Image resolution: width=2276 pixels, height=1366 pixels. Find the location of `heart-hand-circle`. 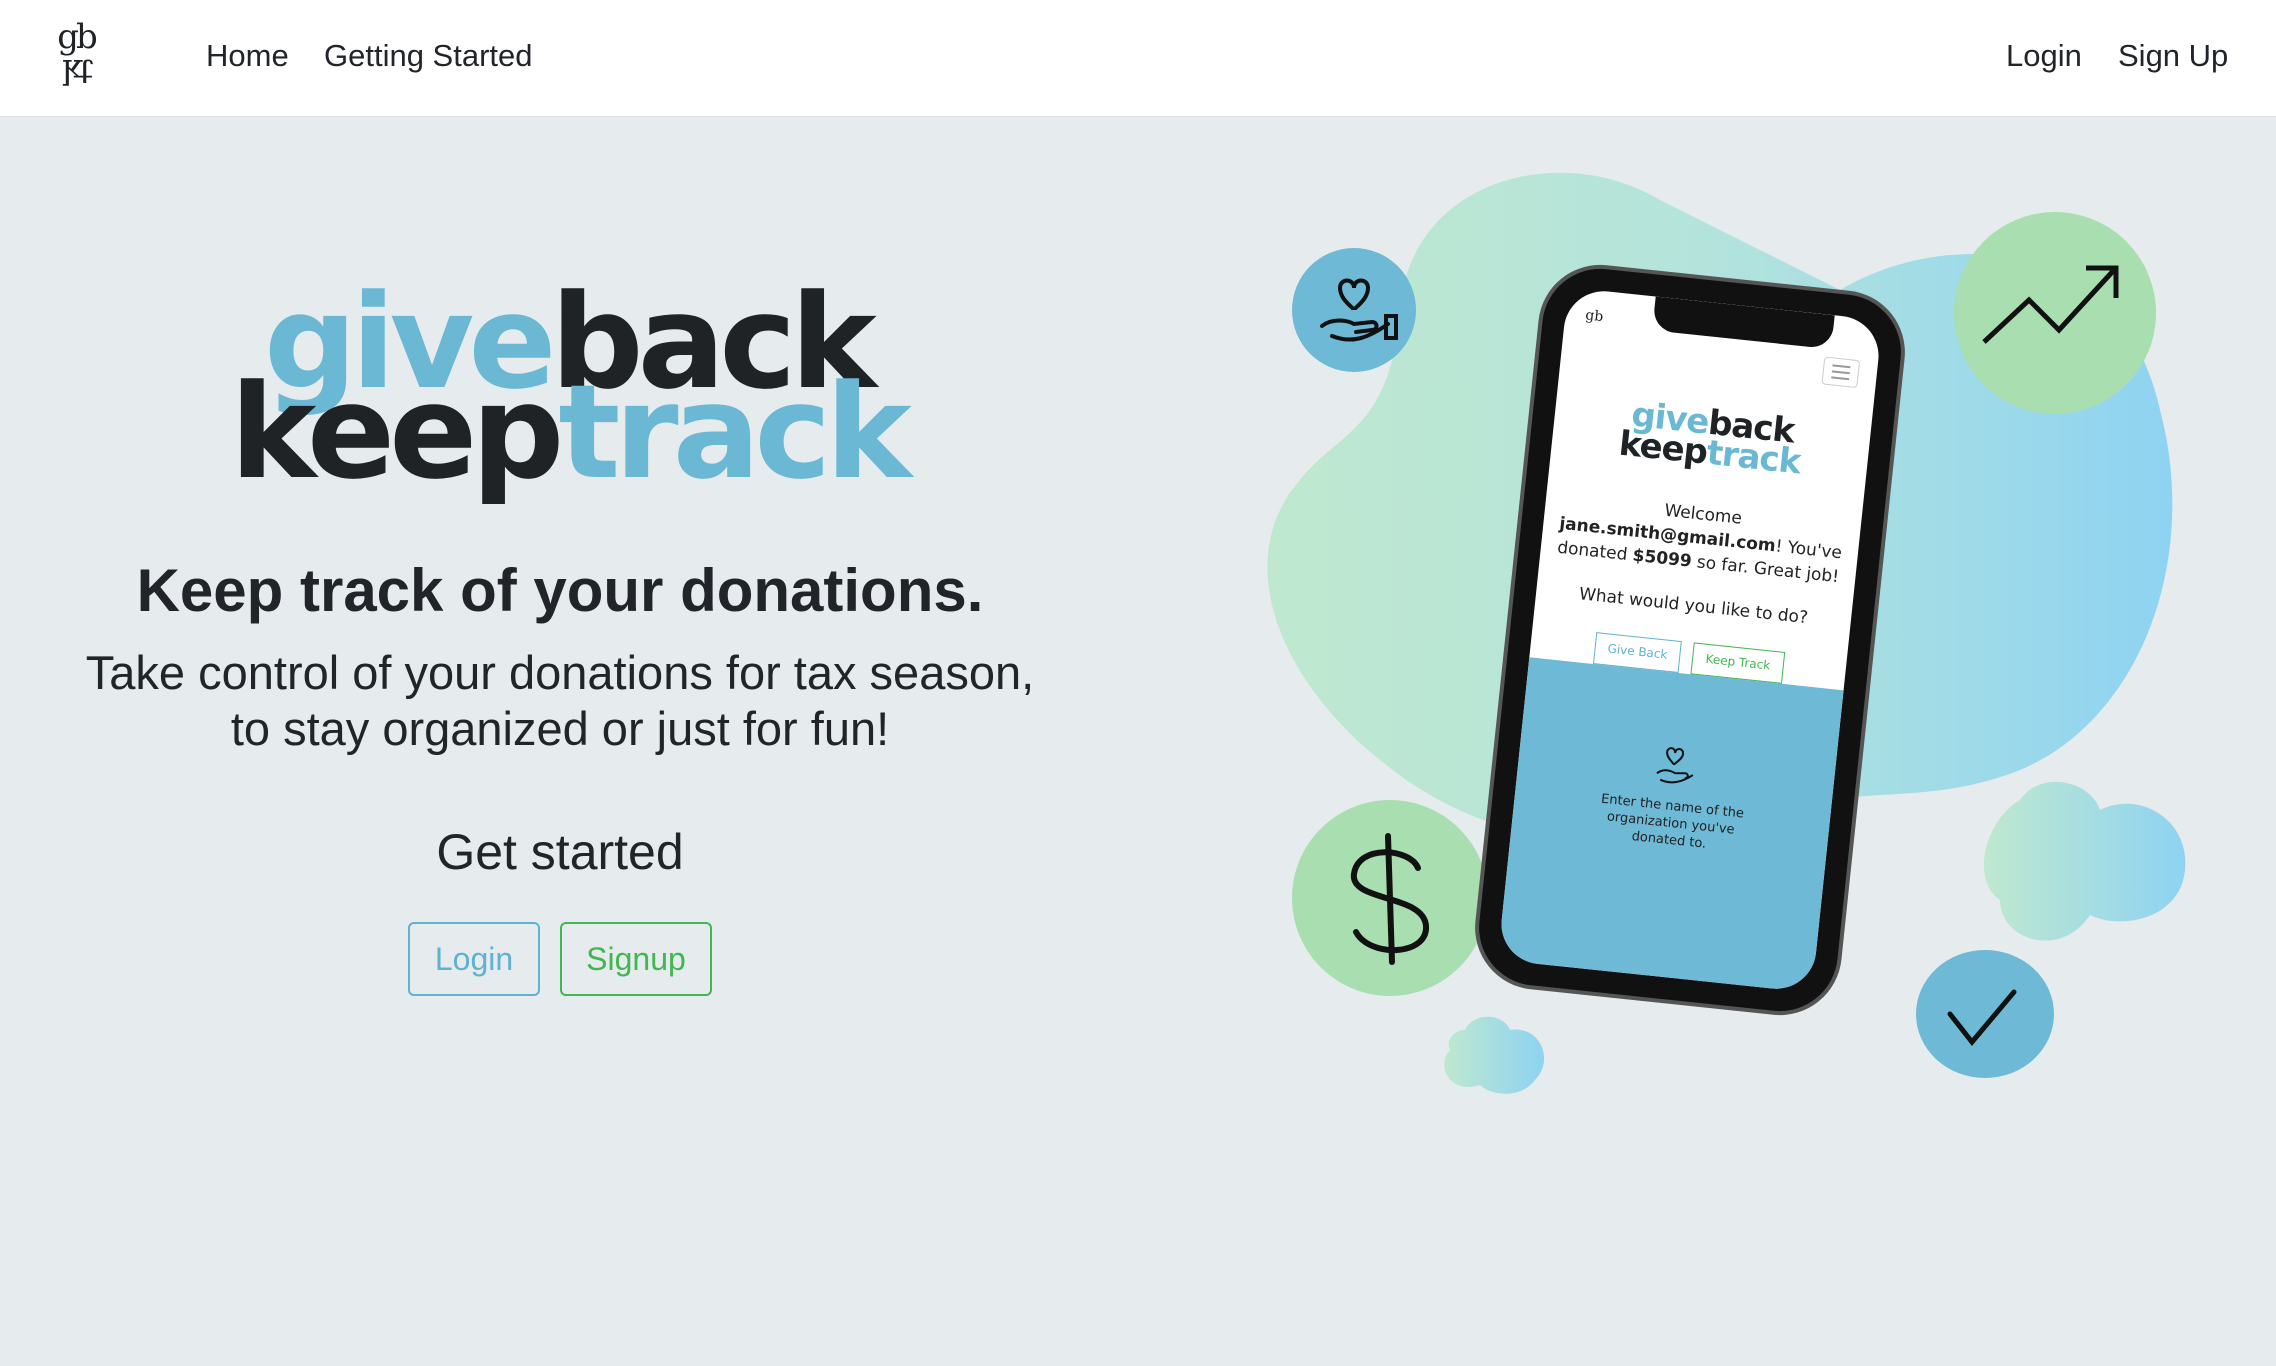

heart-hand-circle is located at coordinates (1354, 310).